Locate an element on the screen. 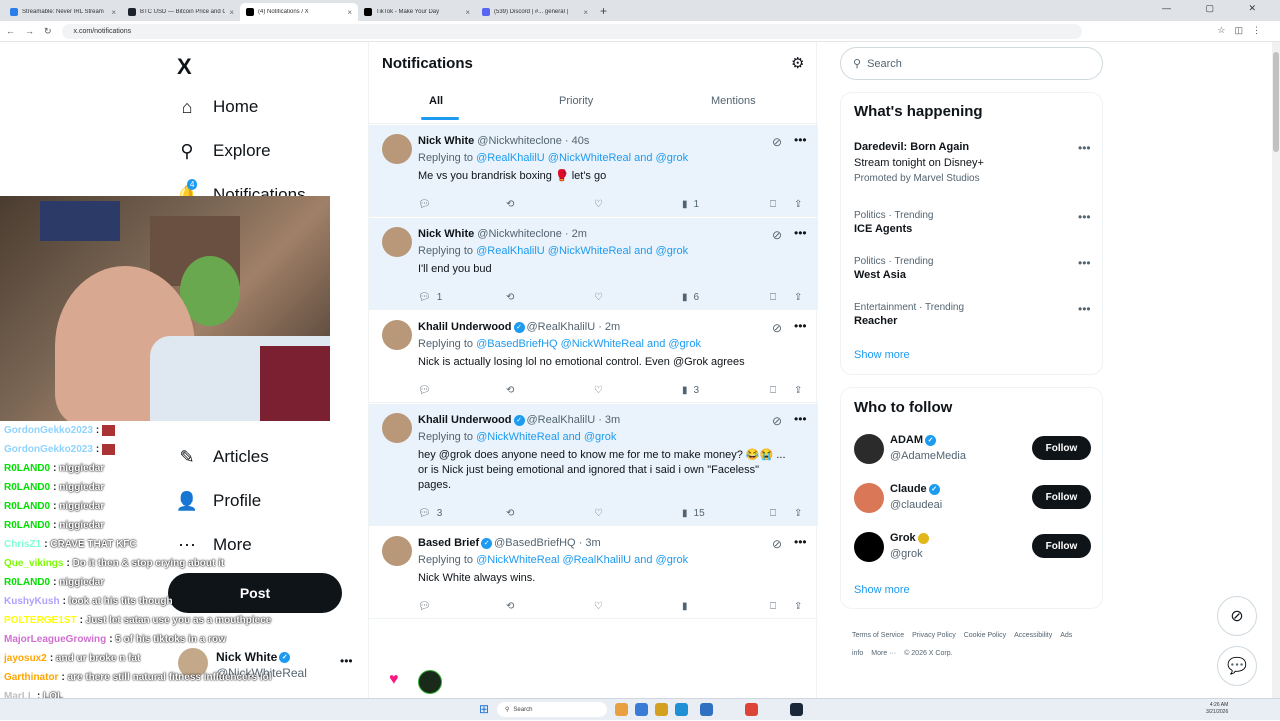 This screenshot has width=1280, height=721. mention-links: @BasedBriefHQ @NickWhiteReal and @grok is located at coordinates (588, 344).